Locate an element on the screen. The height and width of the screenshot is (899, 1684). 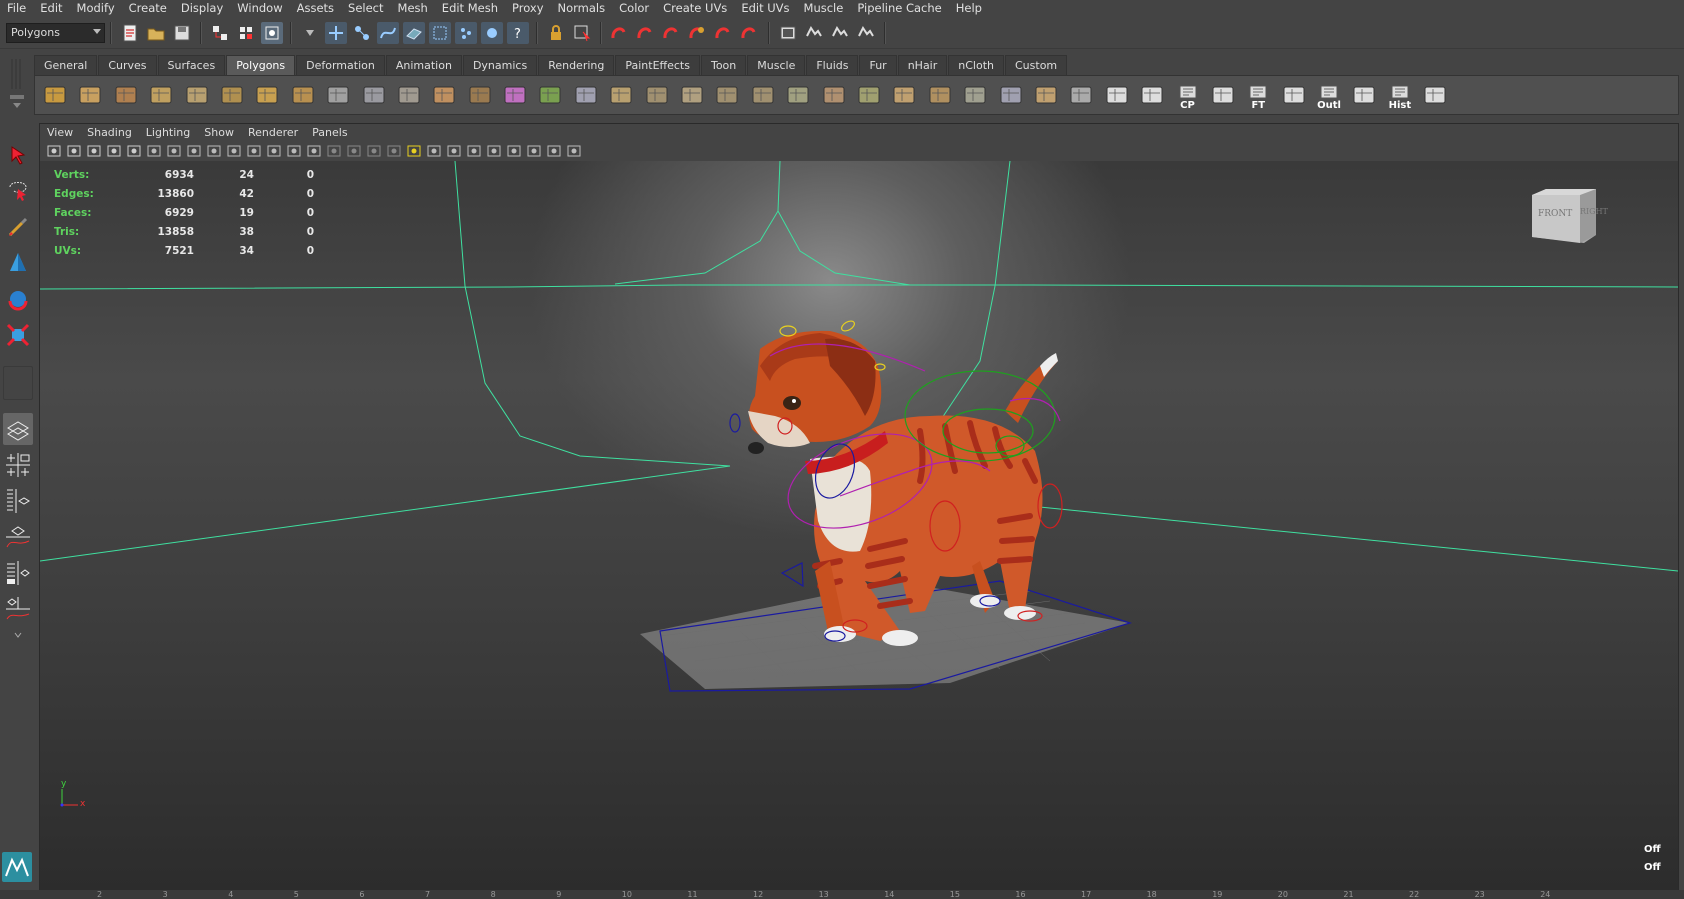
film-gate-icon is located at coordinates (194, 151).